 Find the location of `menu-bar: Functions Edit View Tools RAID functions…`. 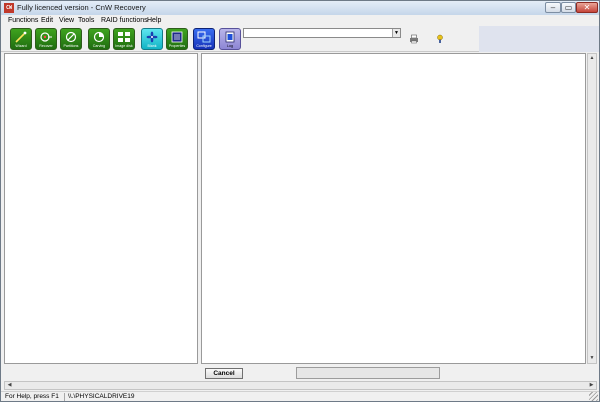

menu-bar: Functions Edit View Tools RAID functions… is located at coordinates (300, 20).